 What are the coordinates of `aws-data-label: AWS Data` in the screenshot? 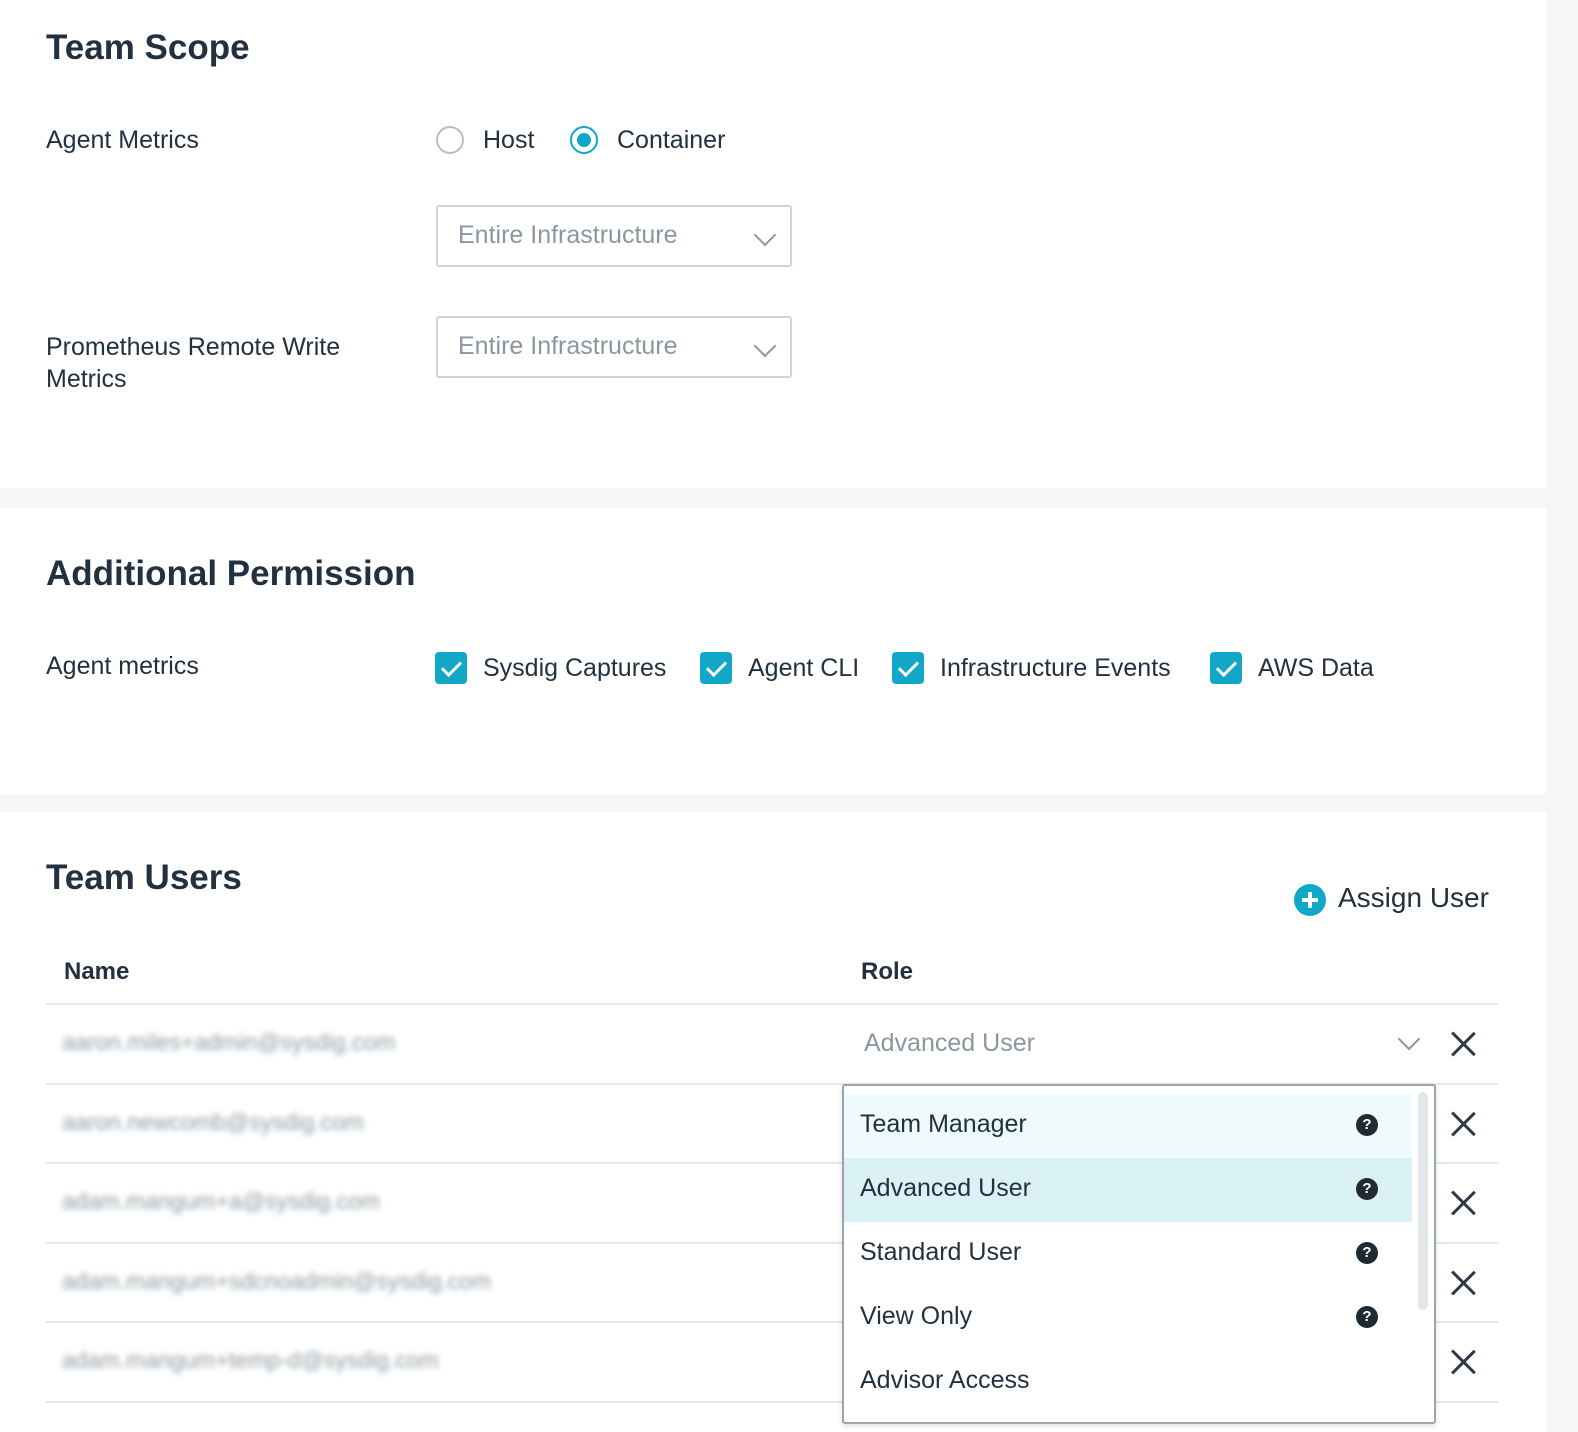 It's located at (1316, 668).